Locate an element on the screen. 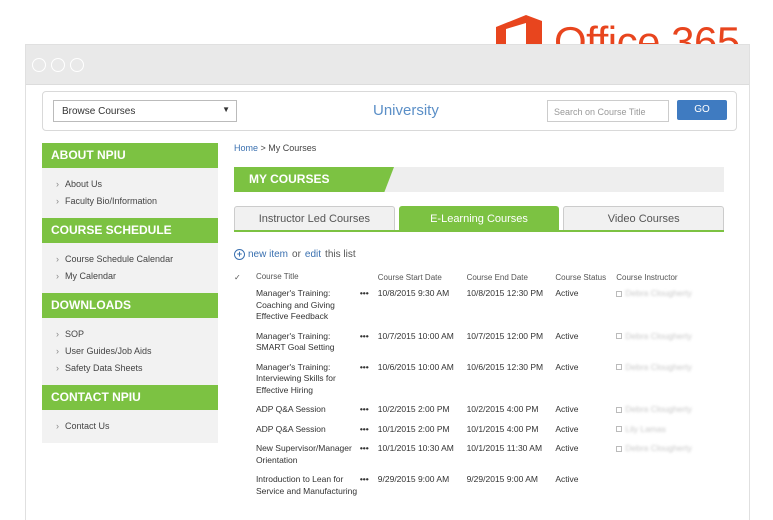 The height and width of the screenshot is (520, 773). new-item-suffix: this list is located at coordinates (340, 254).